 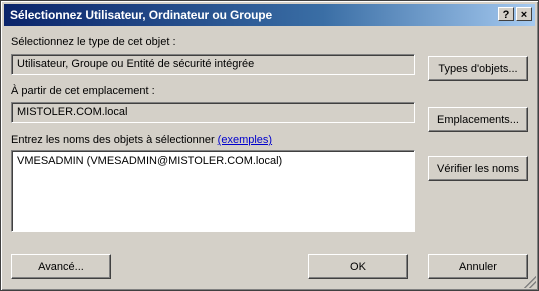 What do you see at coordinates (213, 112) in the screenshot?
I see `location-field: MISTOLER.COM.local` at bounding box center [213, 112].